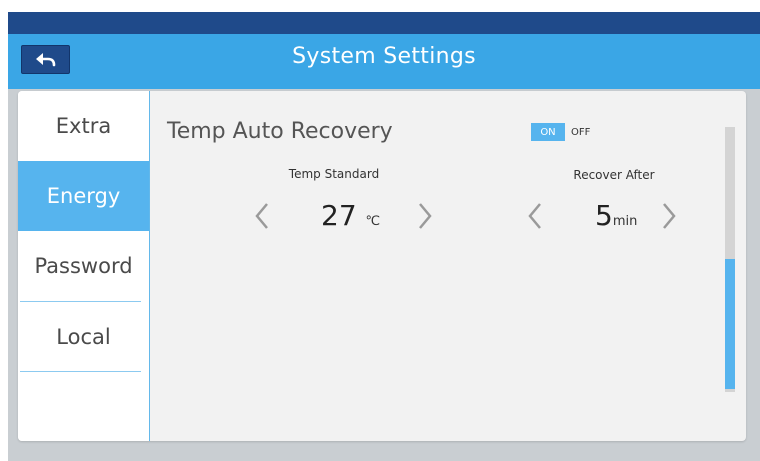  I want to click on temp-increase-button, so click(425, 216).